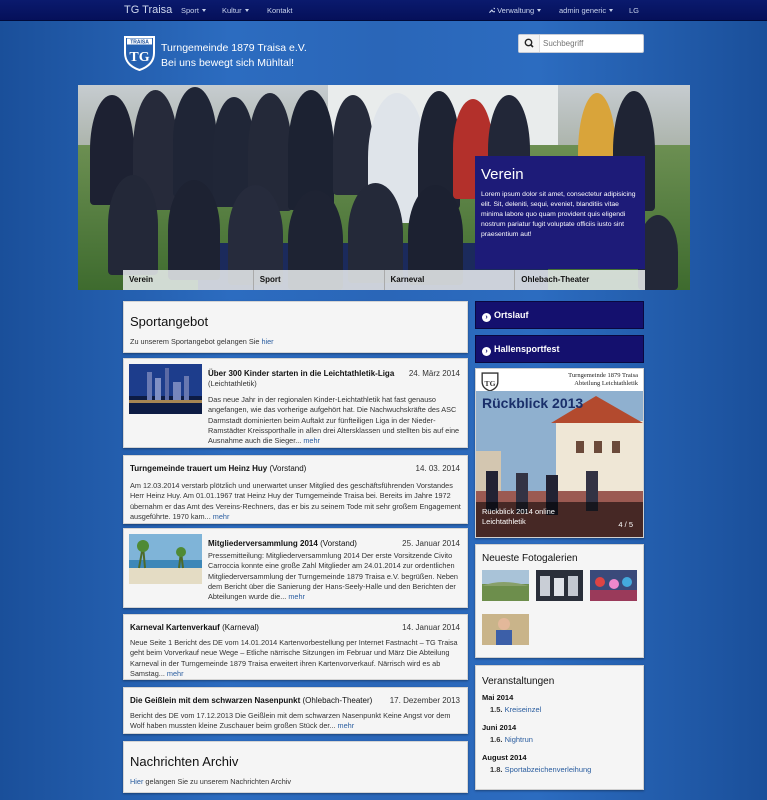 This screenshot has width=767, height=800. I want to click on event-link: Sportabzeichenverleihung, so click(548, 769).